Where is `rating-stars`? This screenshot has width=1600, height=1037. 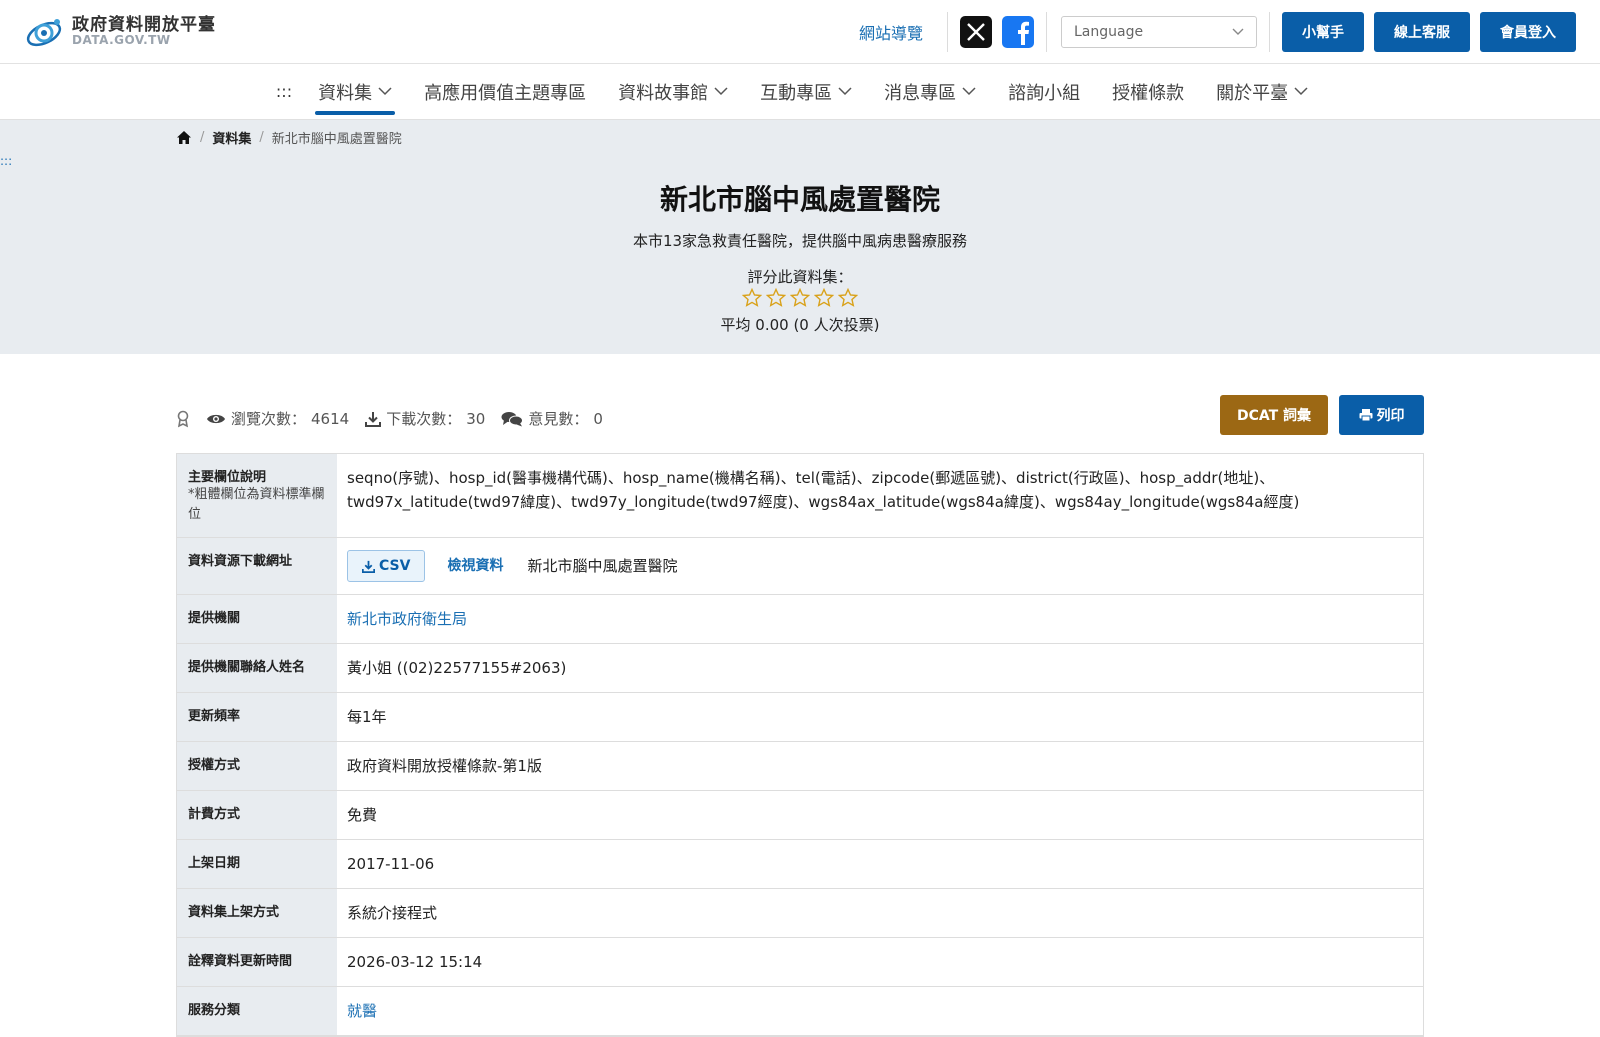
rating-stars is located at coordinates (800, 297).